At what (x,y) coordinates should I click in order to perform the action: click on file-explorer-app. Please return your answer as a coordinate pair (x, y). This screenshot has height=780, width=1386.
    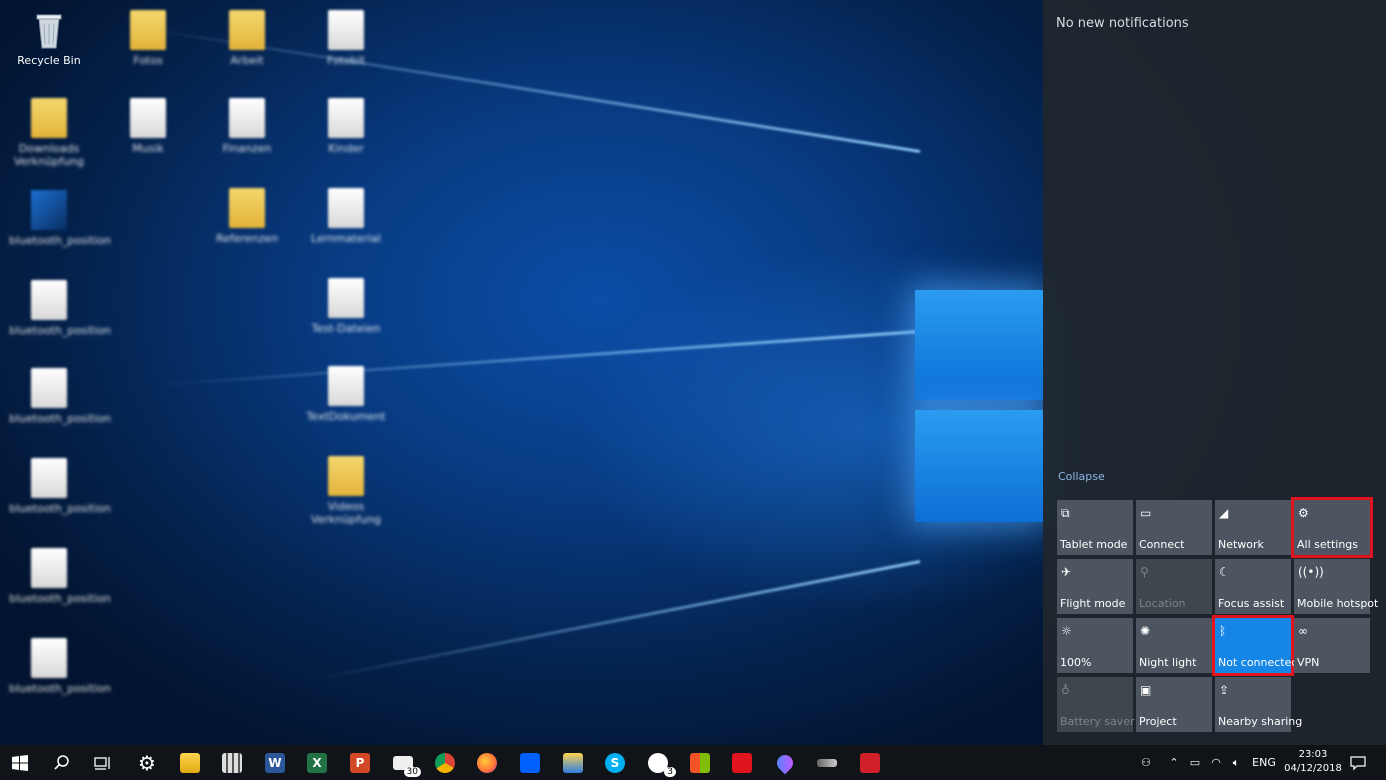
    Looking at the image, I should click on (190, 762).